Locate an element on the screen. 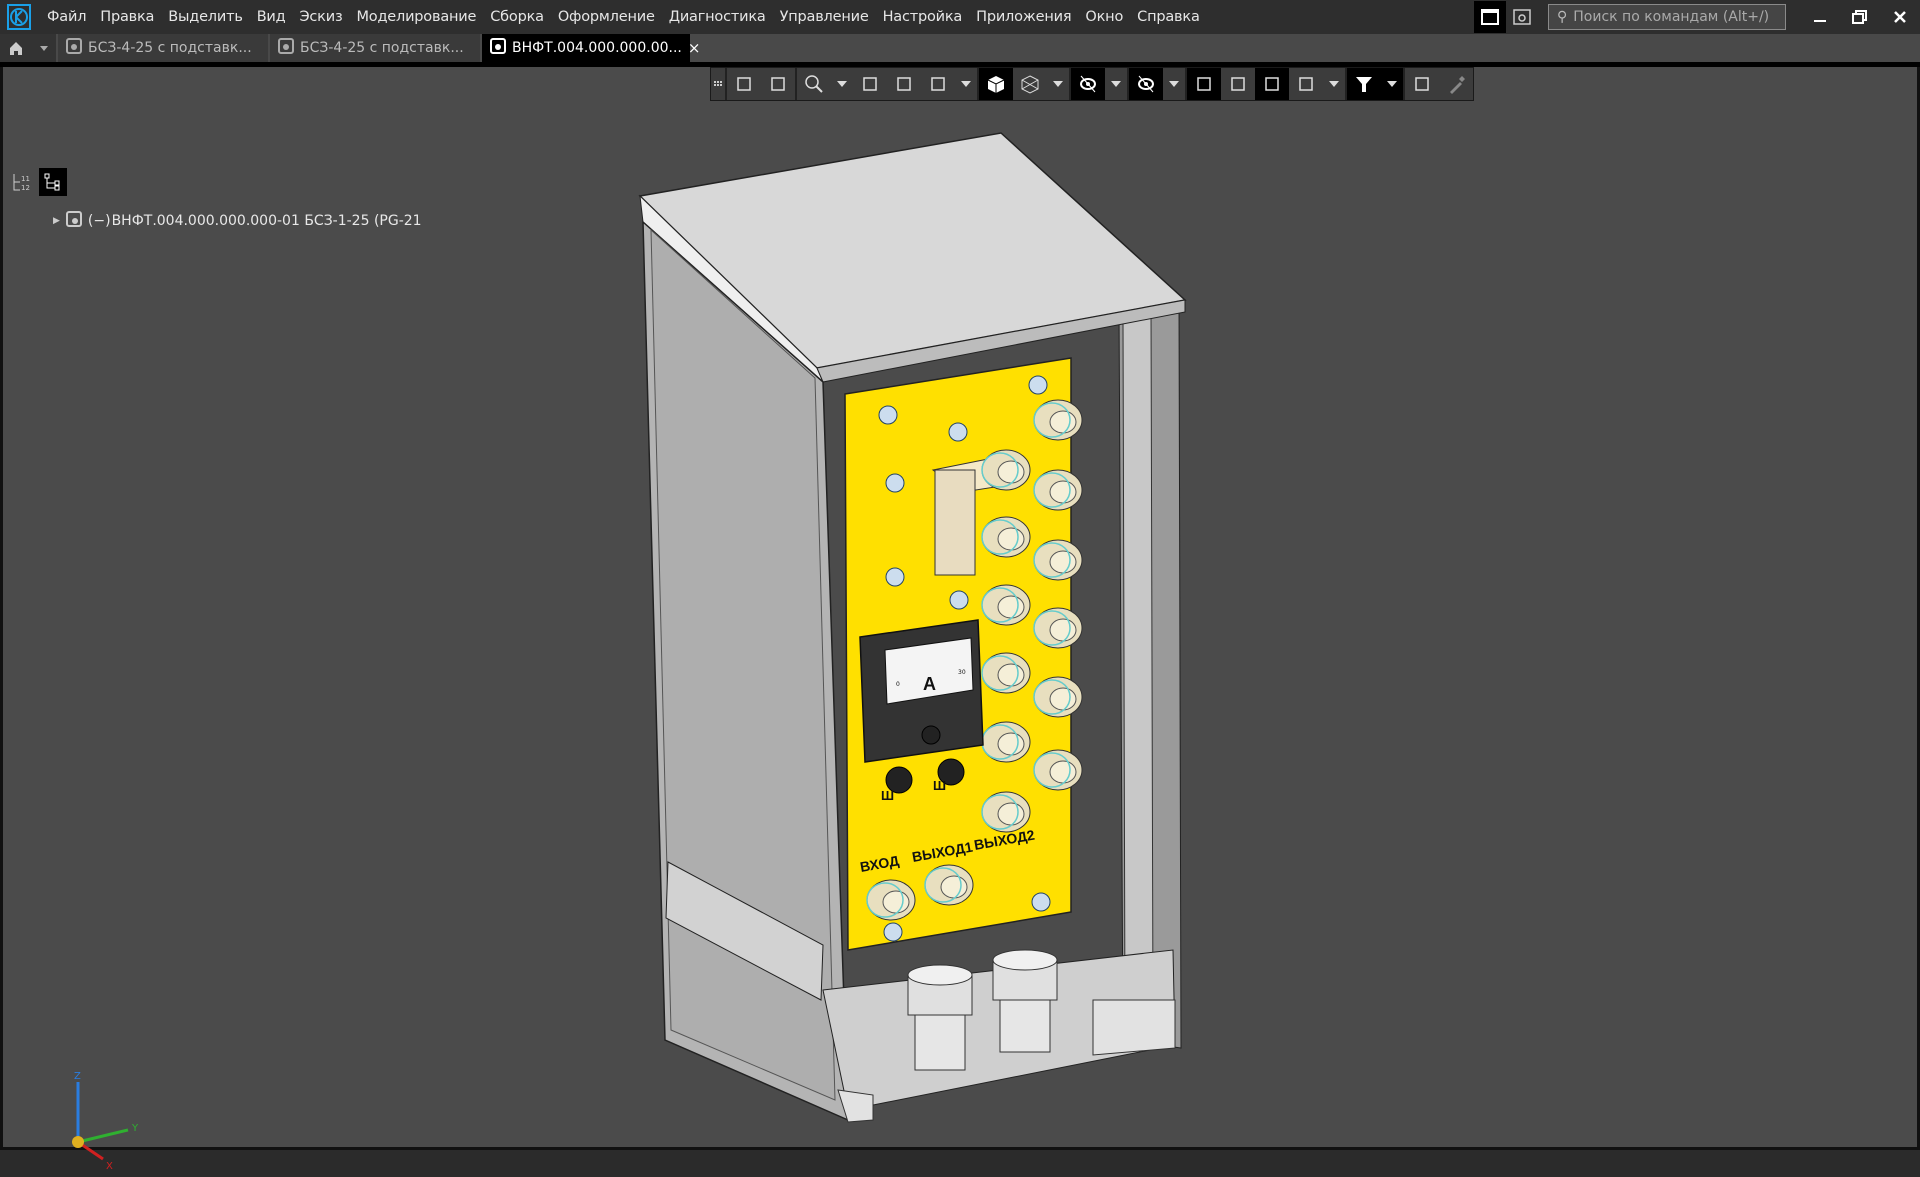 This screenshot has width=1920, height=1177. assembly-icon is located at coordinates (74, 221).